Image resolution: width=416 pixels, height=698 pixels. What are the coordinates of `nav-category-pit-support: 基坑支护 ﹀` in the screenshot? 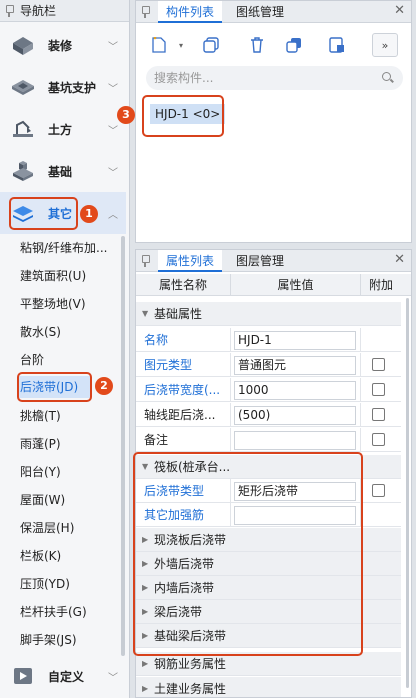 It's located at (63, 87).